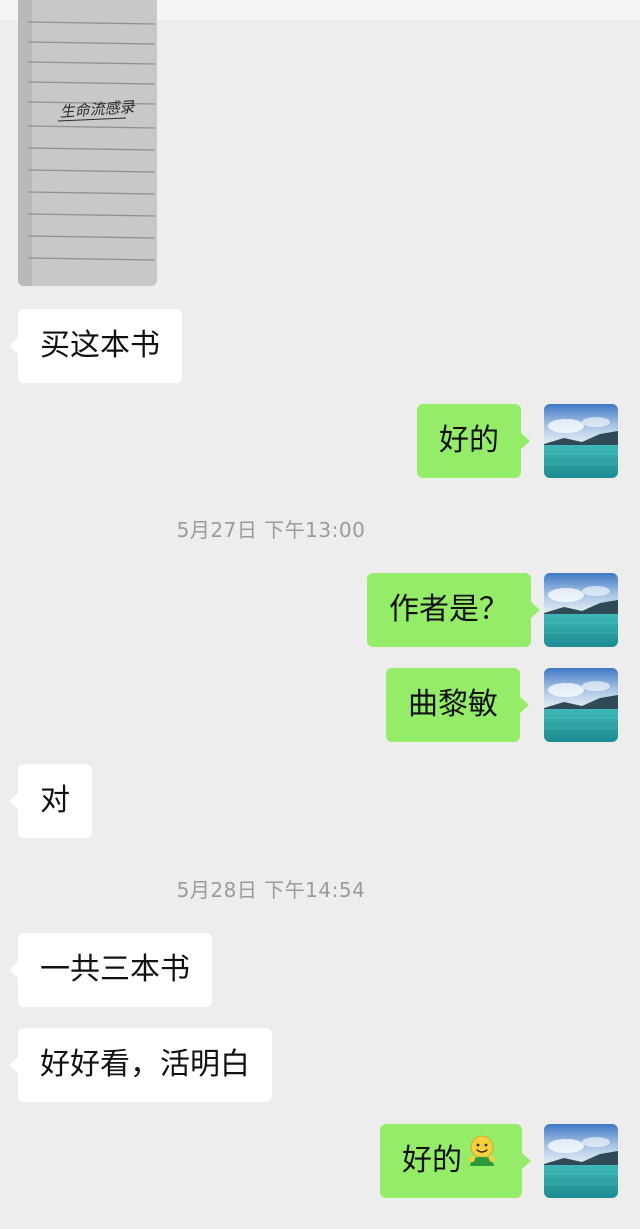 The width and height of the screenshot is (640, 1229). I want to click on outgoing-message-bubble: 曲黎敏, so click(457, 705).